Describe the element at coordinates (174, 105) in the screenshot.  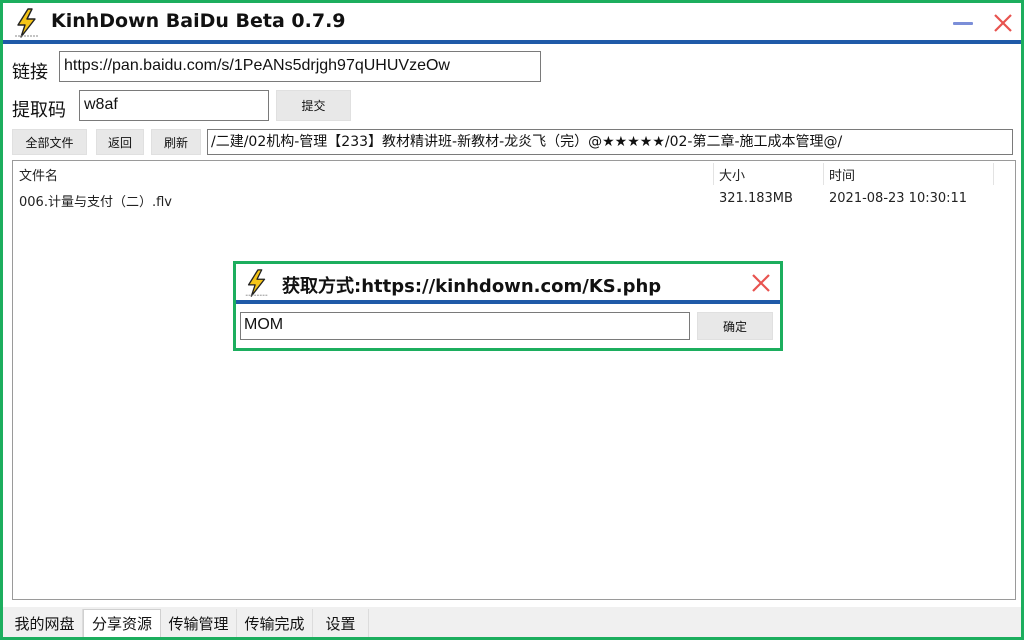
I see `extract-code-input: w8af` at that location.